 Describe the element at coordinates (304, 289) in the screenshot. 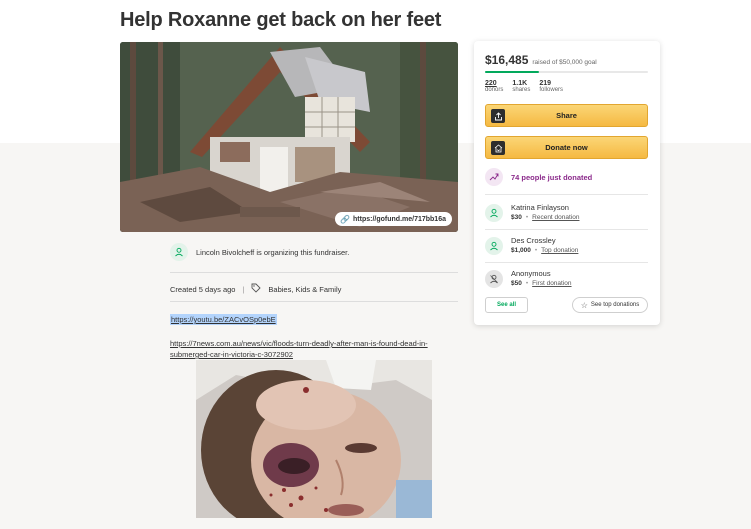

I see `category-link: Babies, Kids & Family` at that location.